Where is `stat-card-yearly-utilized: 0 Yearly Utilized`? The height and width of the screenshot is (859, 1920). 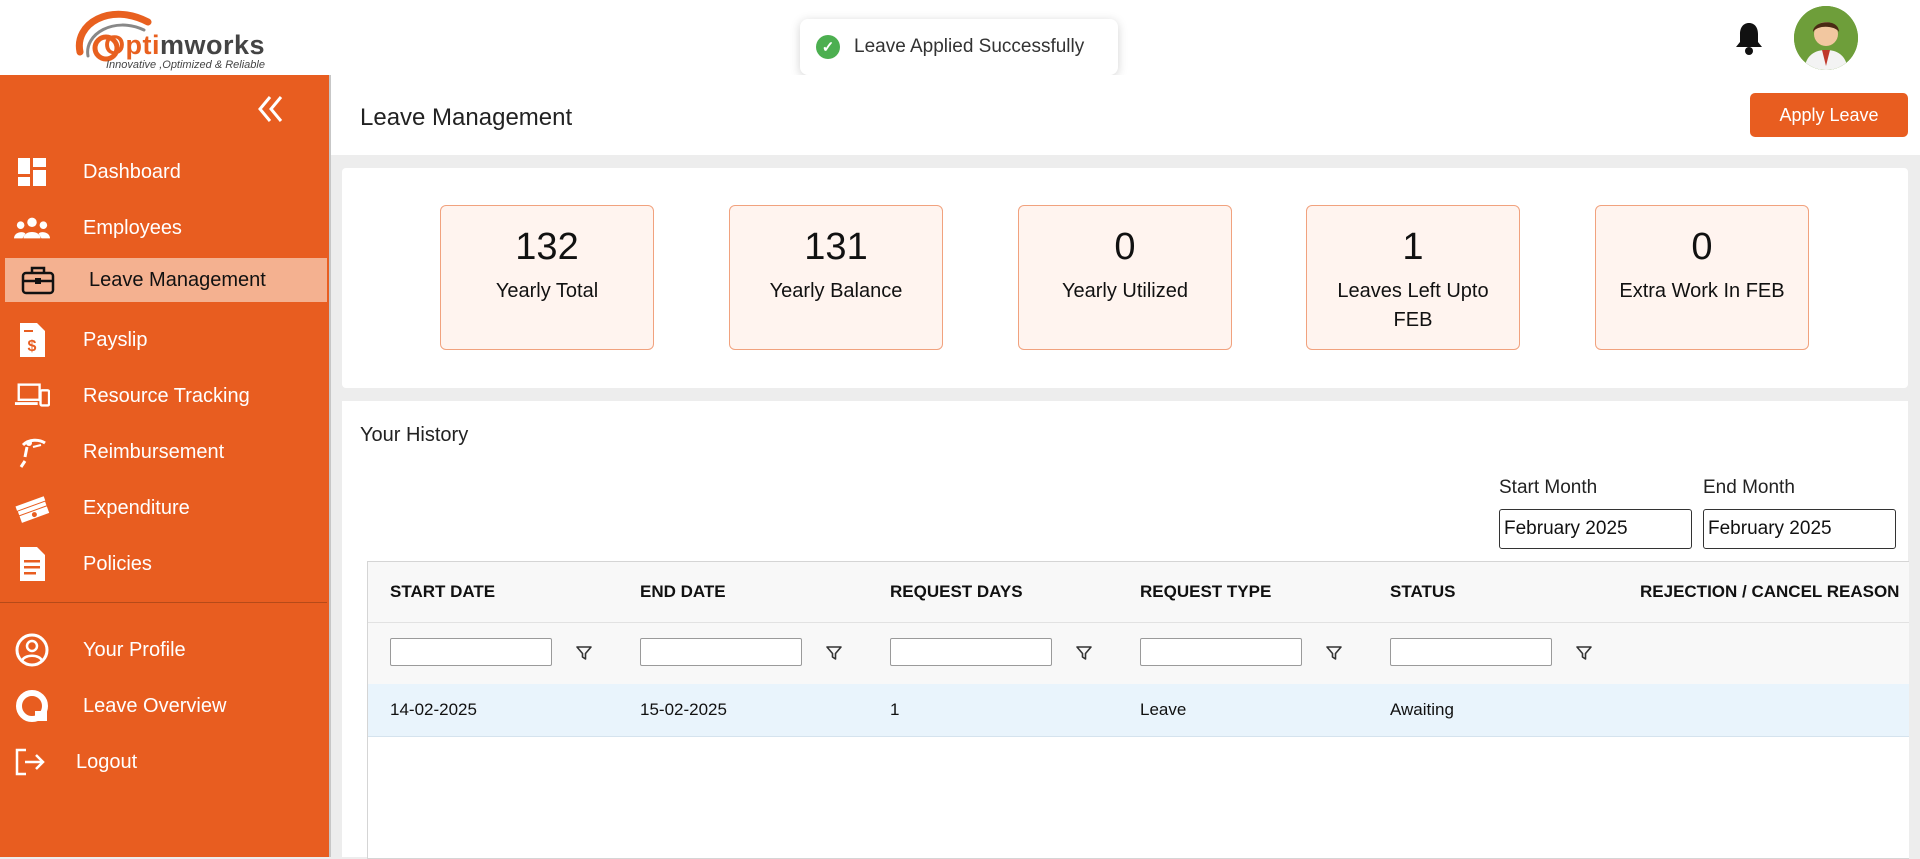
stat-card-yearly-utilized: 0 Yearly Utilized is located at coordinates (1125, 277).